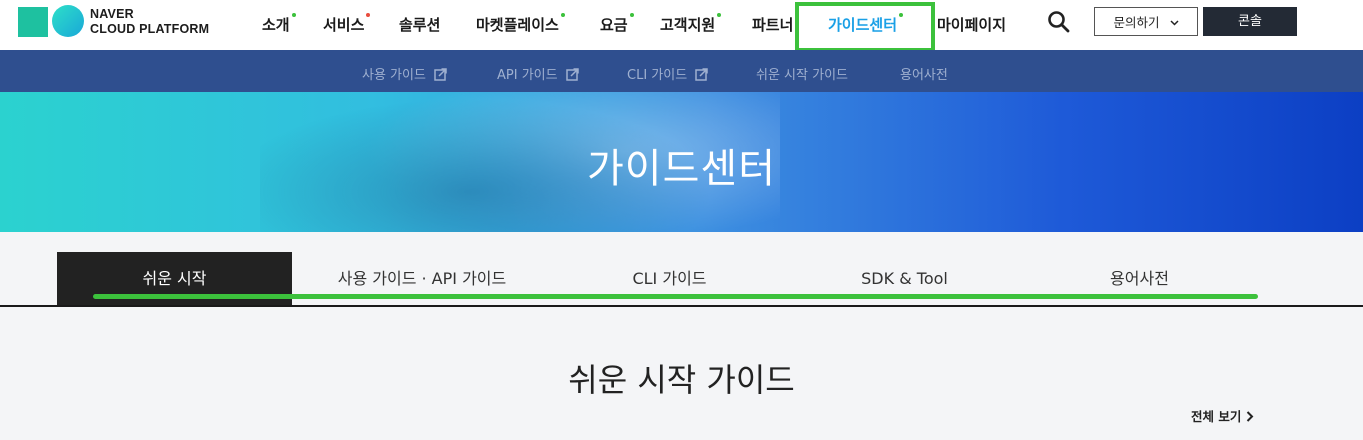 The width and height of the screenshot is (1363, 440). Describe the element at coordinates (865, 27) in the screenshot. I see `active-menu-highlight` at that location.